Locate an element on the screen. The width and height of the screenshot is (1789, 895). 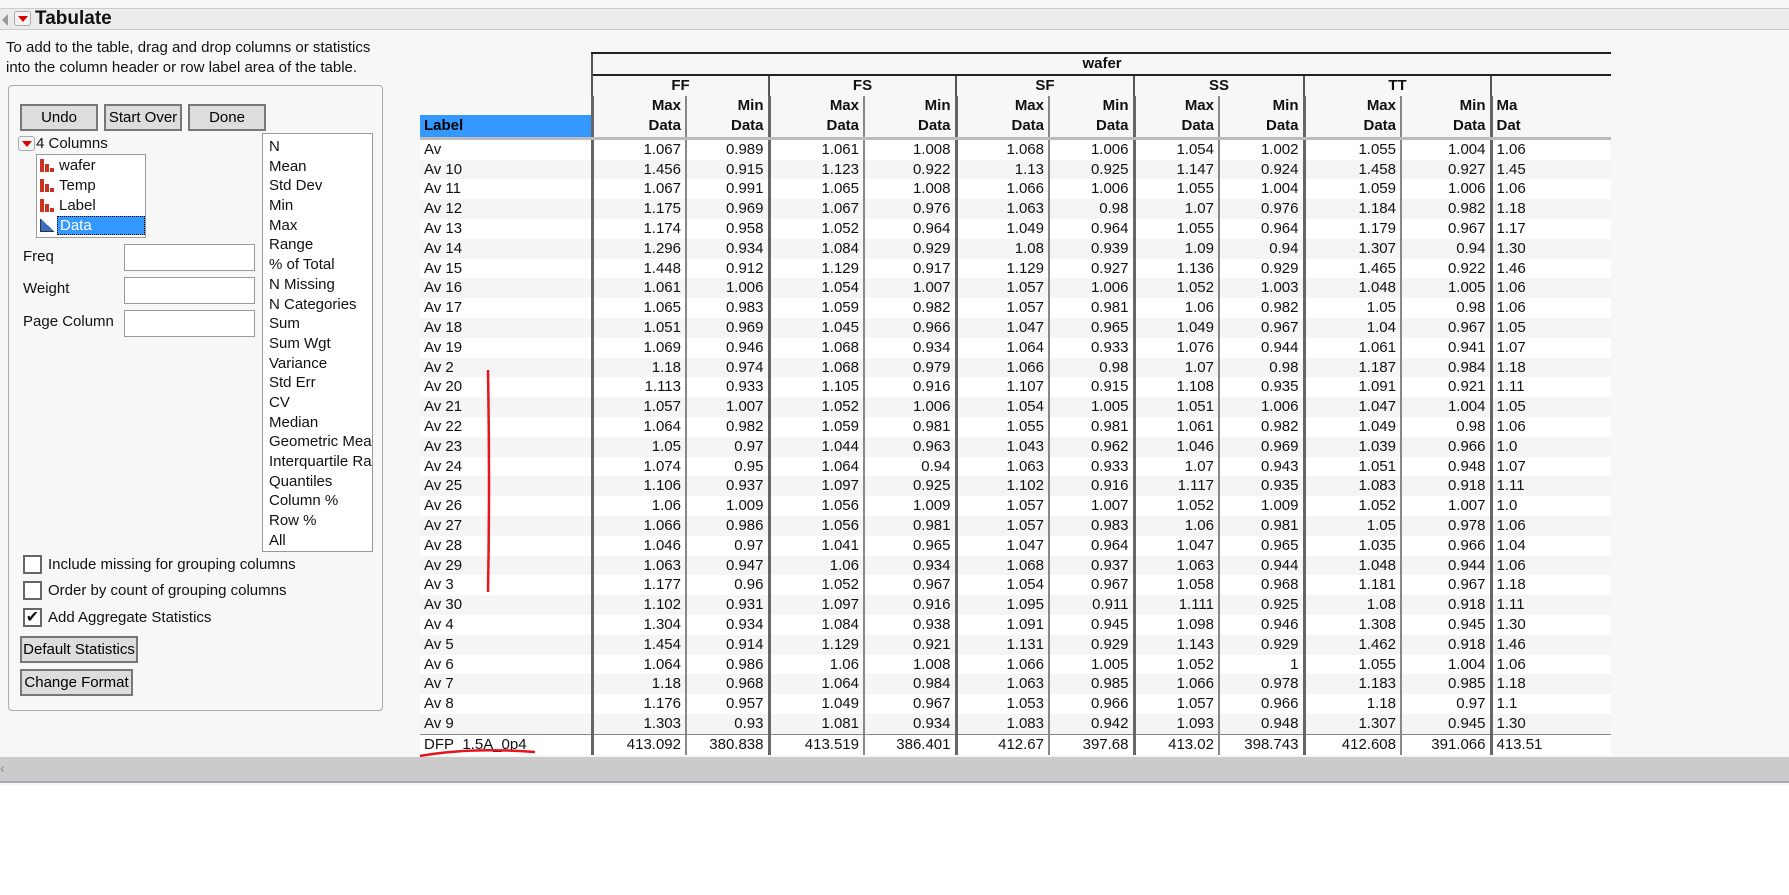
column-item-temp: Temp is located at coordinates (91, 185).